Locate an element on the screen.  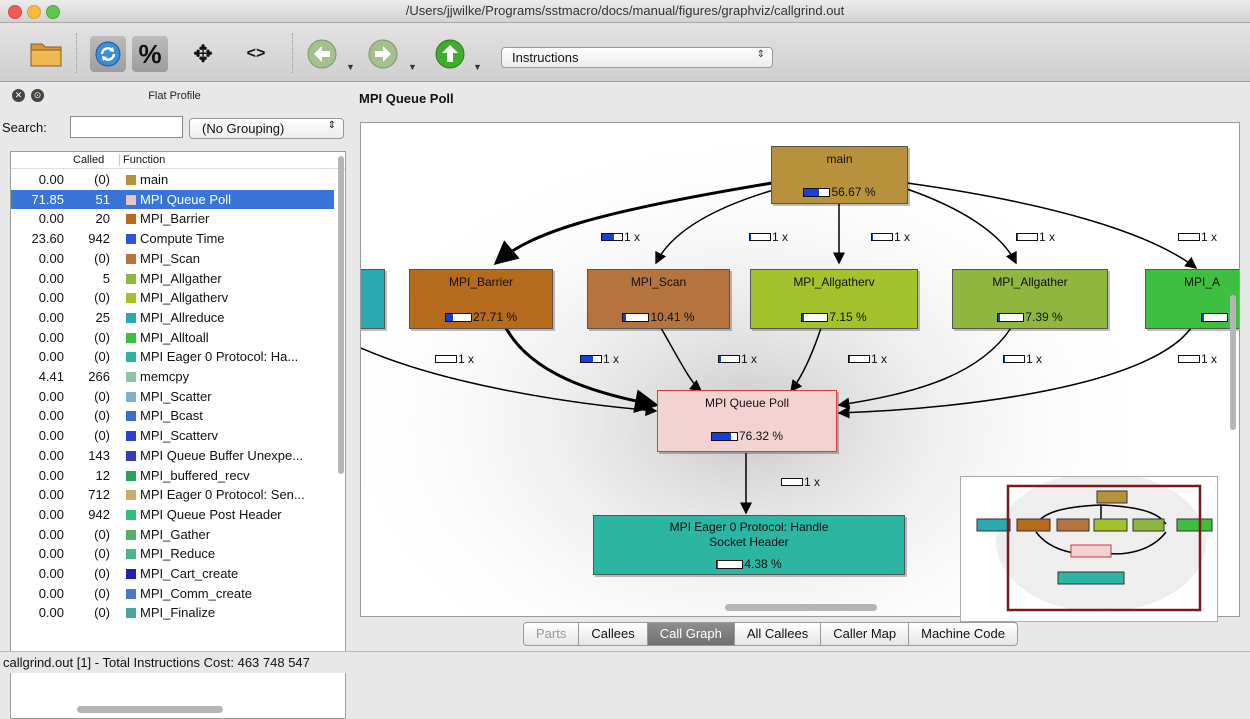
list-vertical-scrollbar is located at coordinates (340, 435).